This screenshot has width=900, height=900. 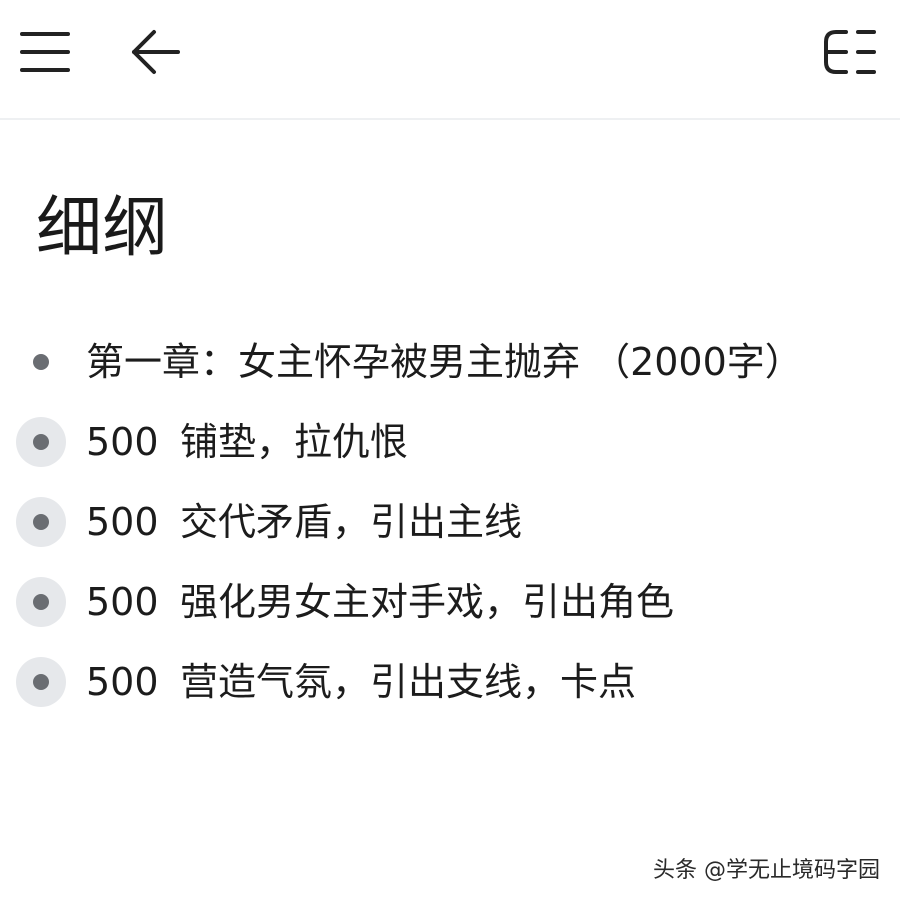 What do you see at coordinates (102, 227) in the screenshot?
I see `document-title: 细纲` at bounding box center [102, 227].